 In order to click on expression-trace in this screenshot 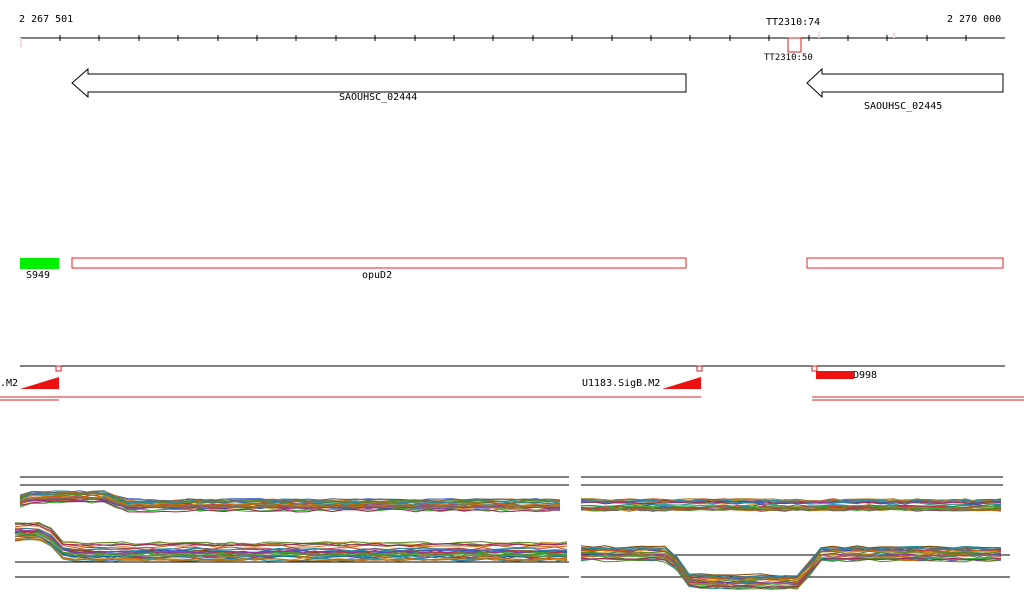, I will do `click(291, 534)`.